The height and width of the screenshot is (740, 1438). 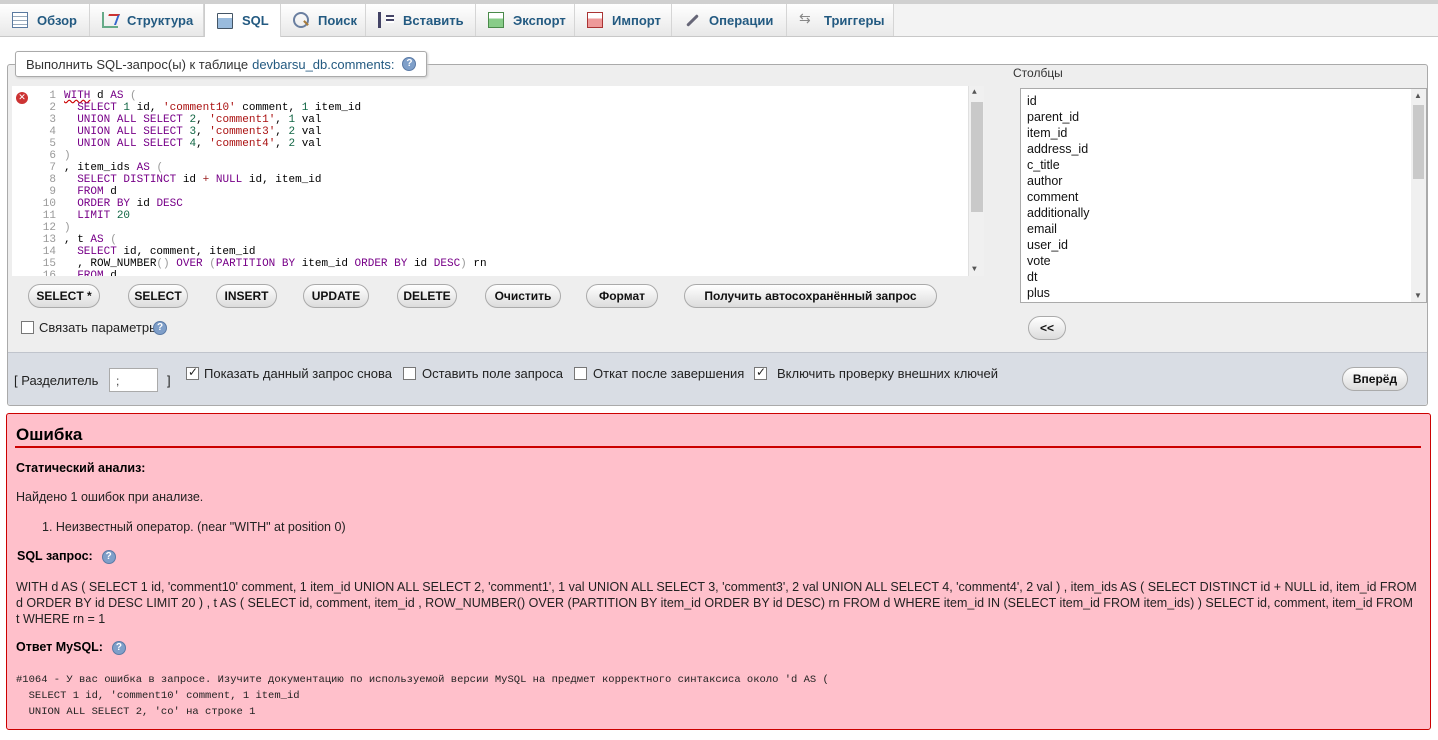 What do you see at coordinates (56, 380) in the screenshot?
I see `delimiter-label: [ Разделитель` at bounding box center [56, 380].